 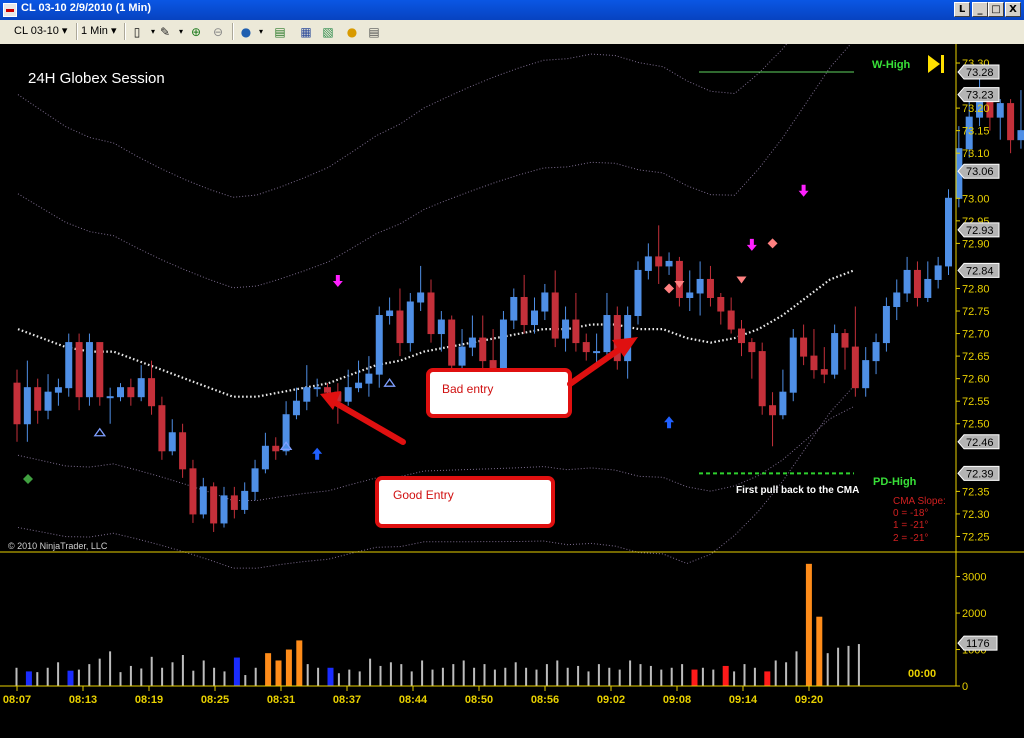 What do you see at coordinates (328, 32) in the screenshot?
I see `strategies-icon: ▧` at bounding box center [328, 32].